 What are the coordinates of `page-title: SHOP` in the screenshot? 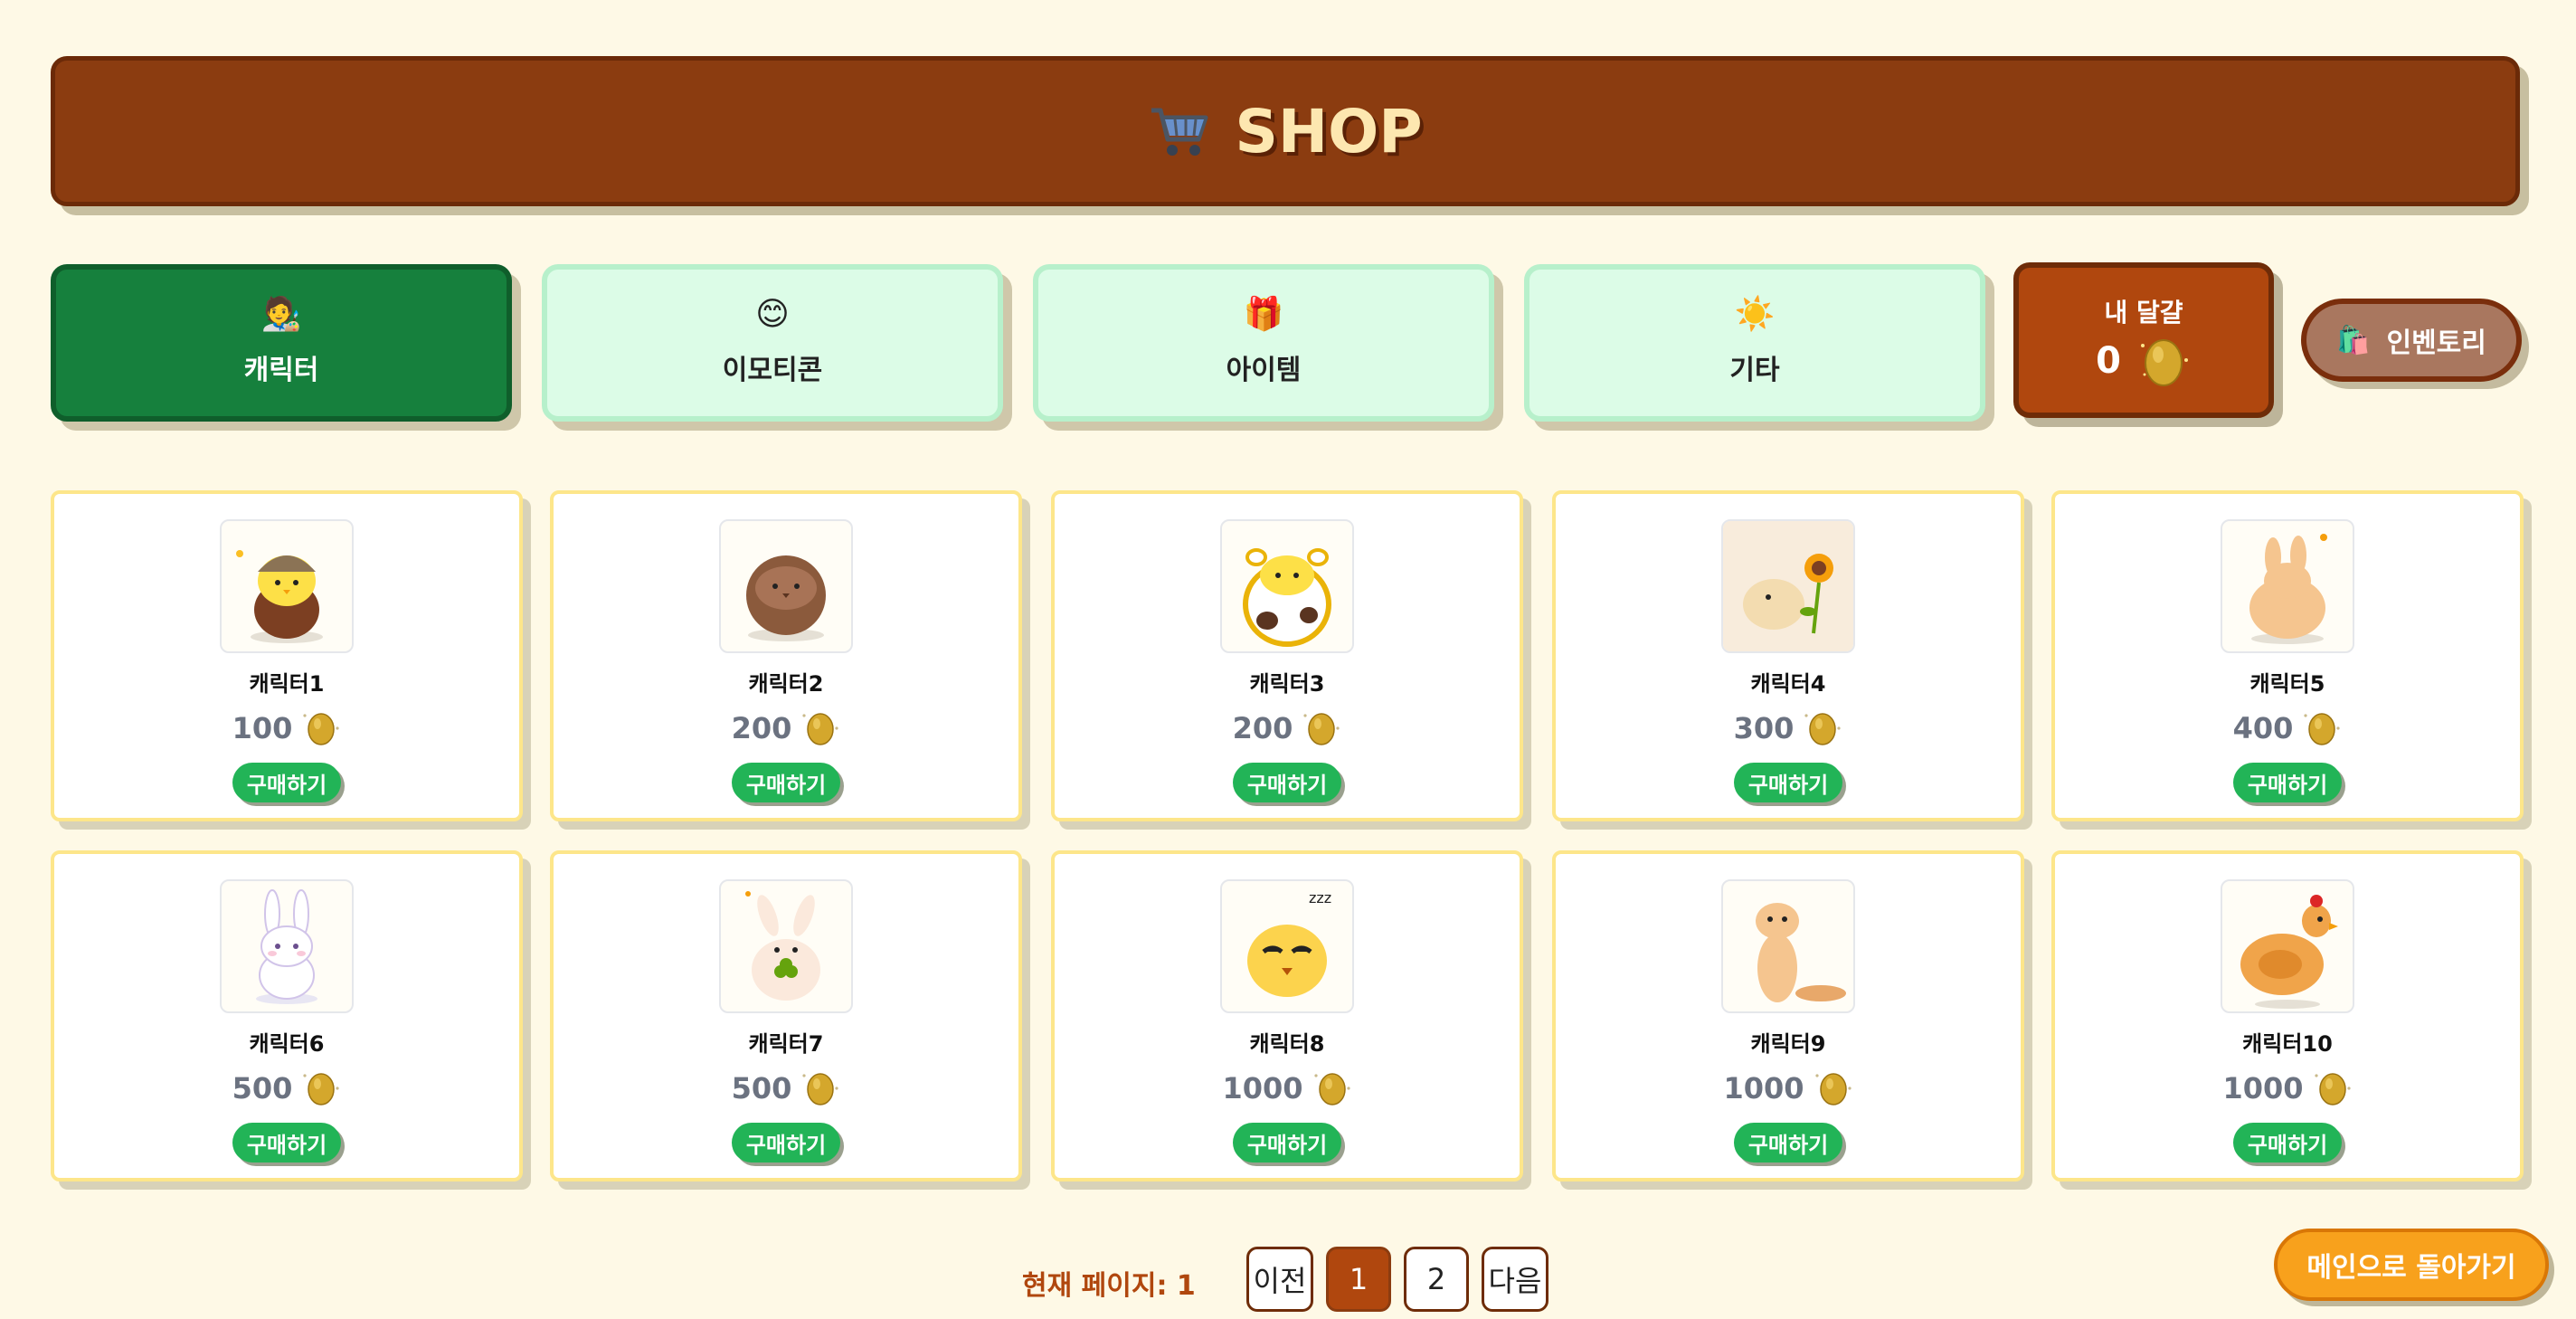 It's located at (1329, 131).